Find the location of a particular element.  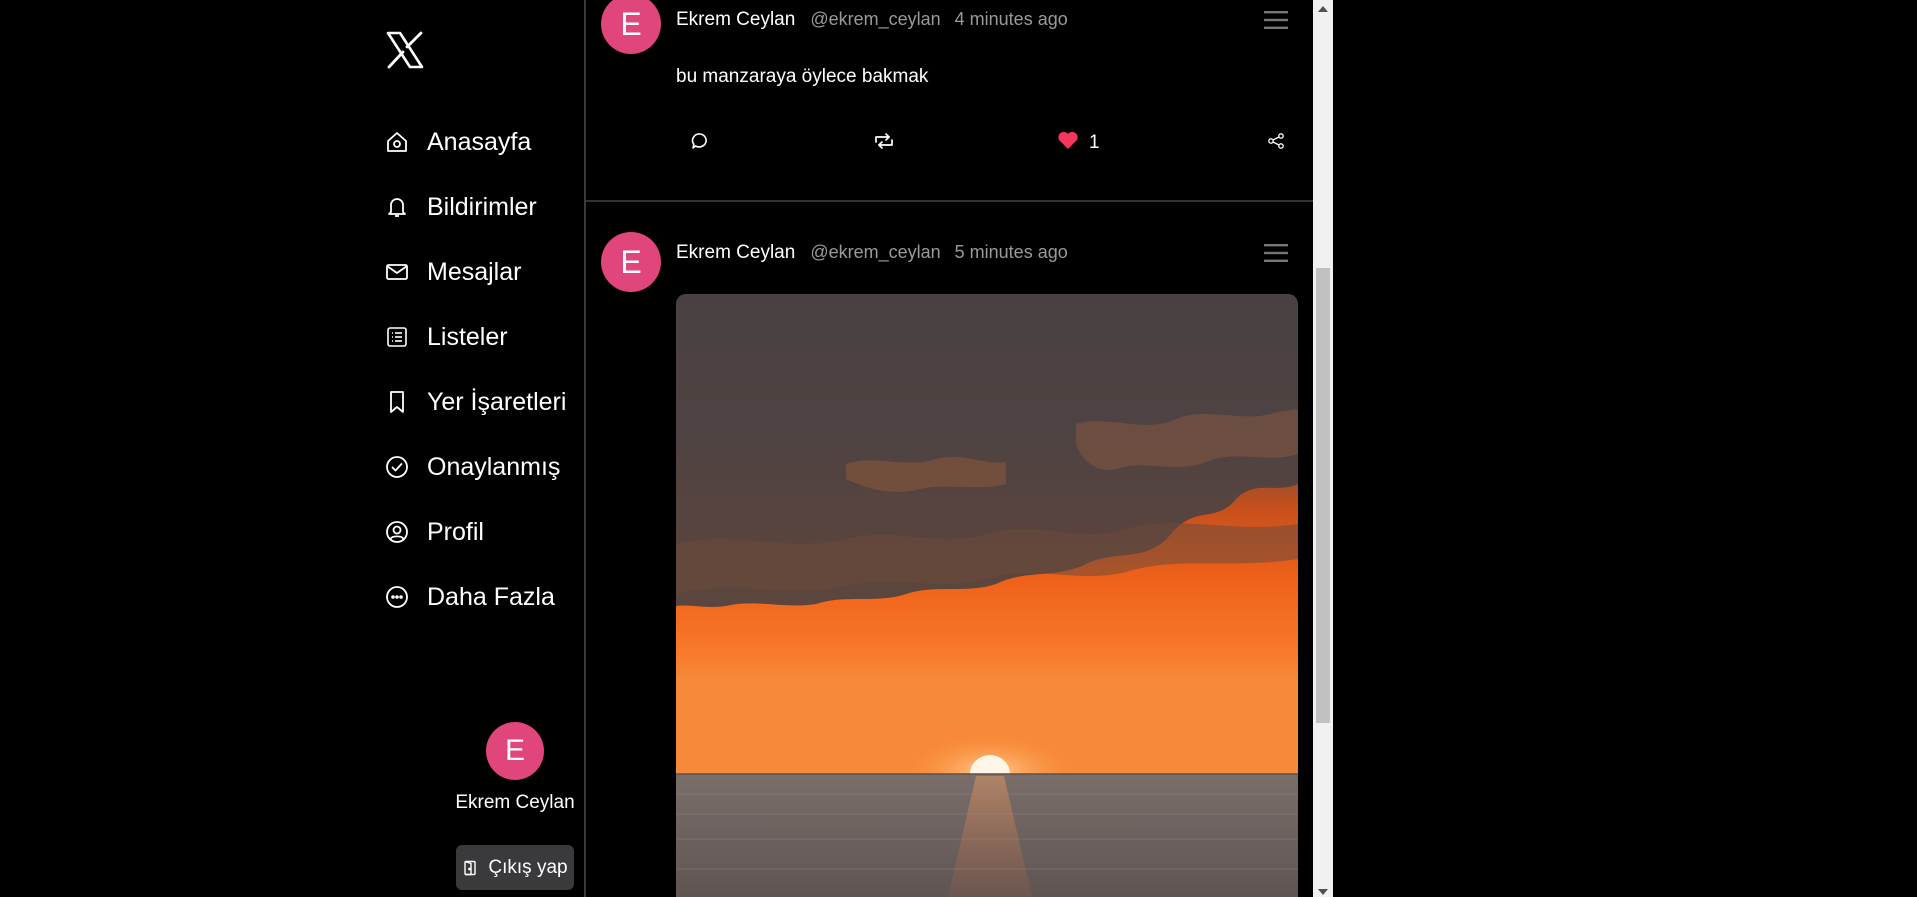

envelope-icon is located at coordinates (397, 272).